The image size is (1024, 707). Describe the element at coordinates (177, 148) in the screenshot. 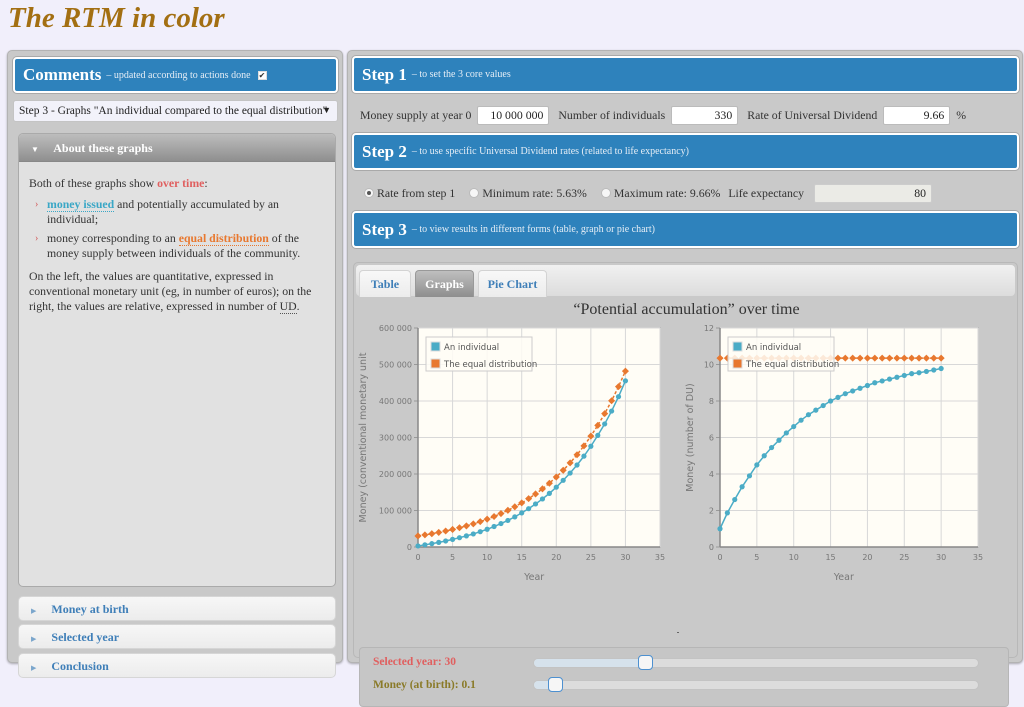

I see `accordion-header-about-these-graphs: ▼ About these graphs` at that location.